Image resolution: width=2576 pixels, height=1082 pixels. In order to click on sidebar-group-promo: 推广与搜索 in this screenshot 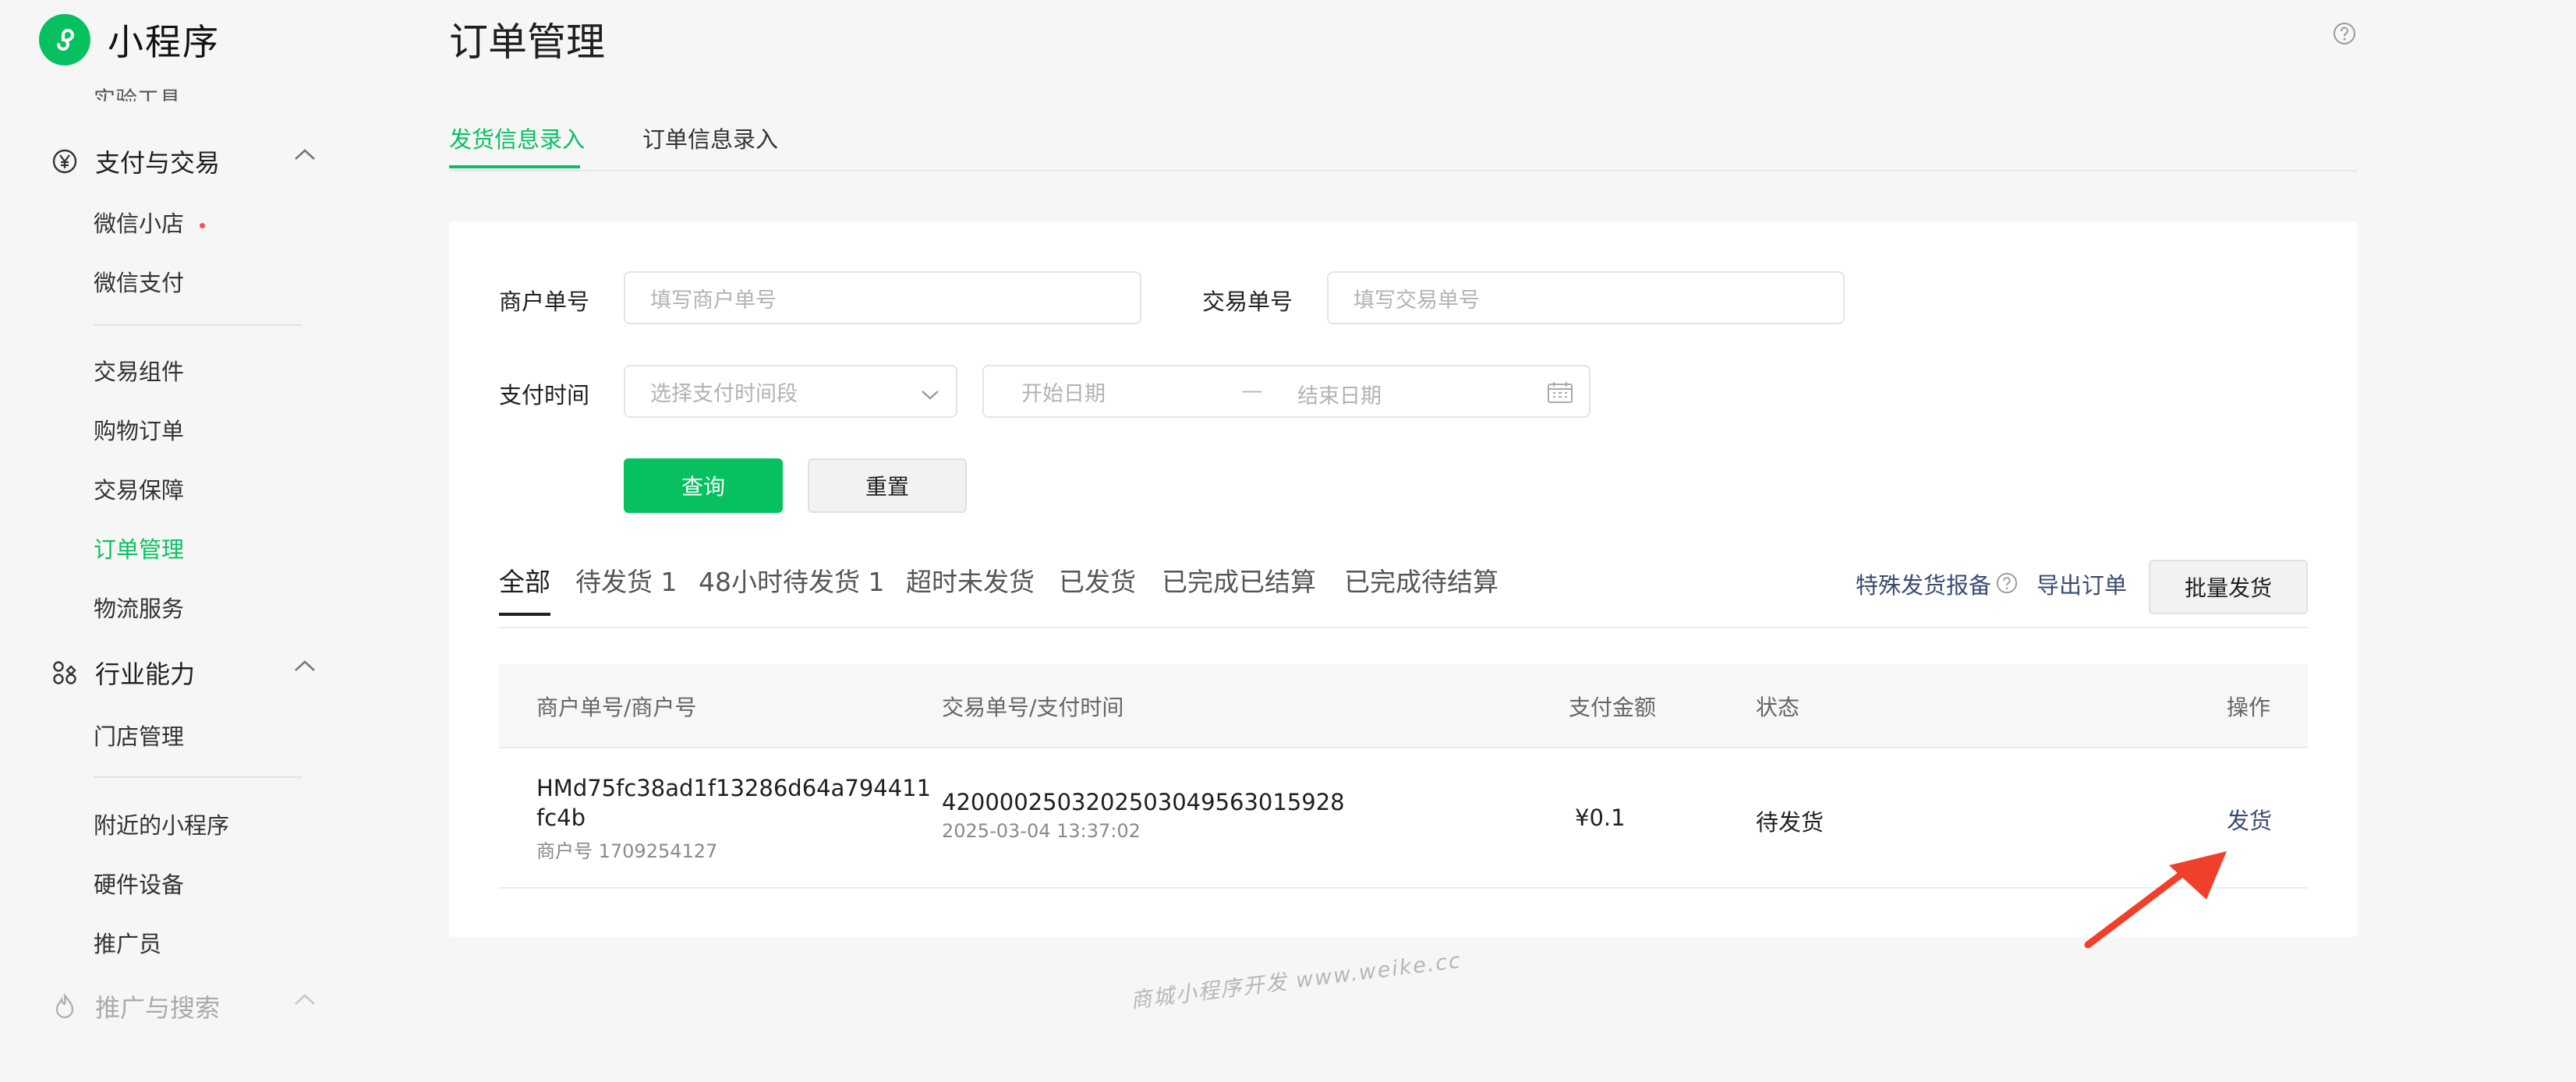, I will do `click(184, 1006)`.